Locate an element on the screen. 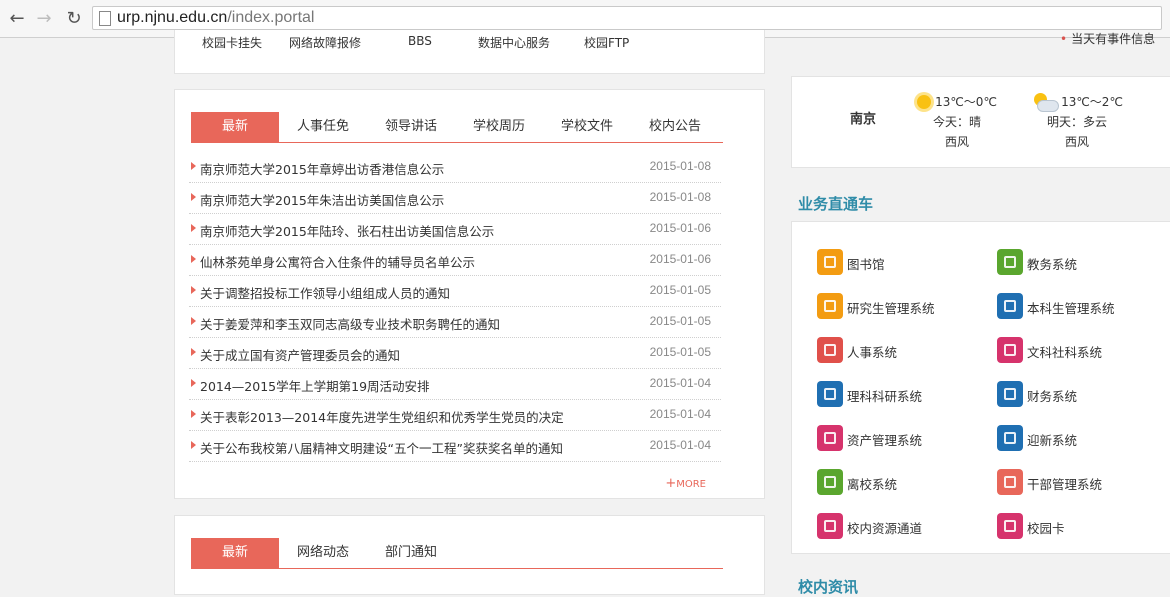  weather-panel: 南京 13℃～0℃ 今天：晴 西风 13℃～2℃ 明天：多云 西风 is located at coordinates (980, 122).